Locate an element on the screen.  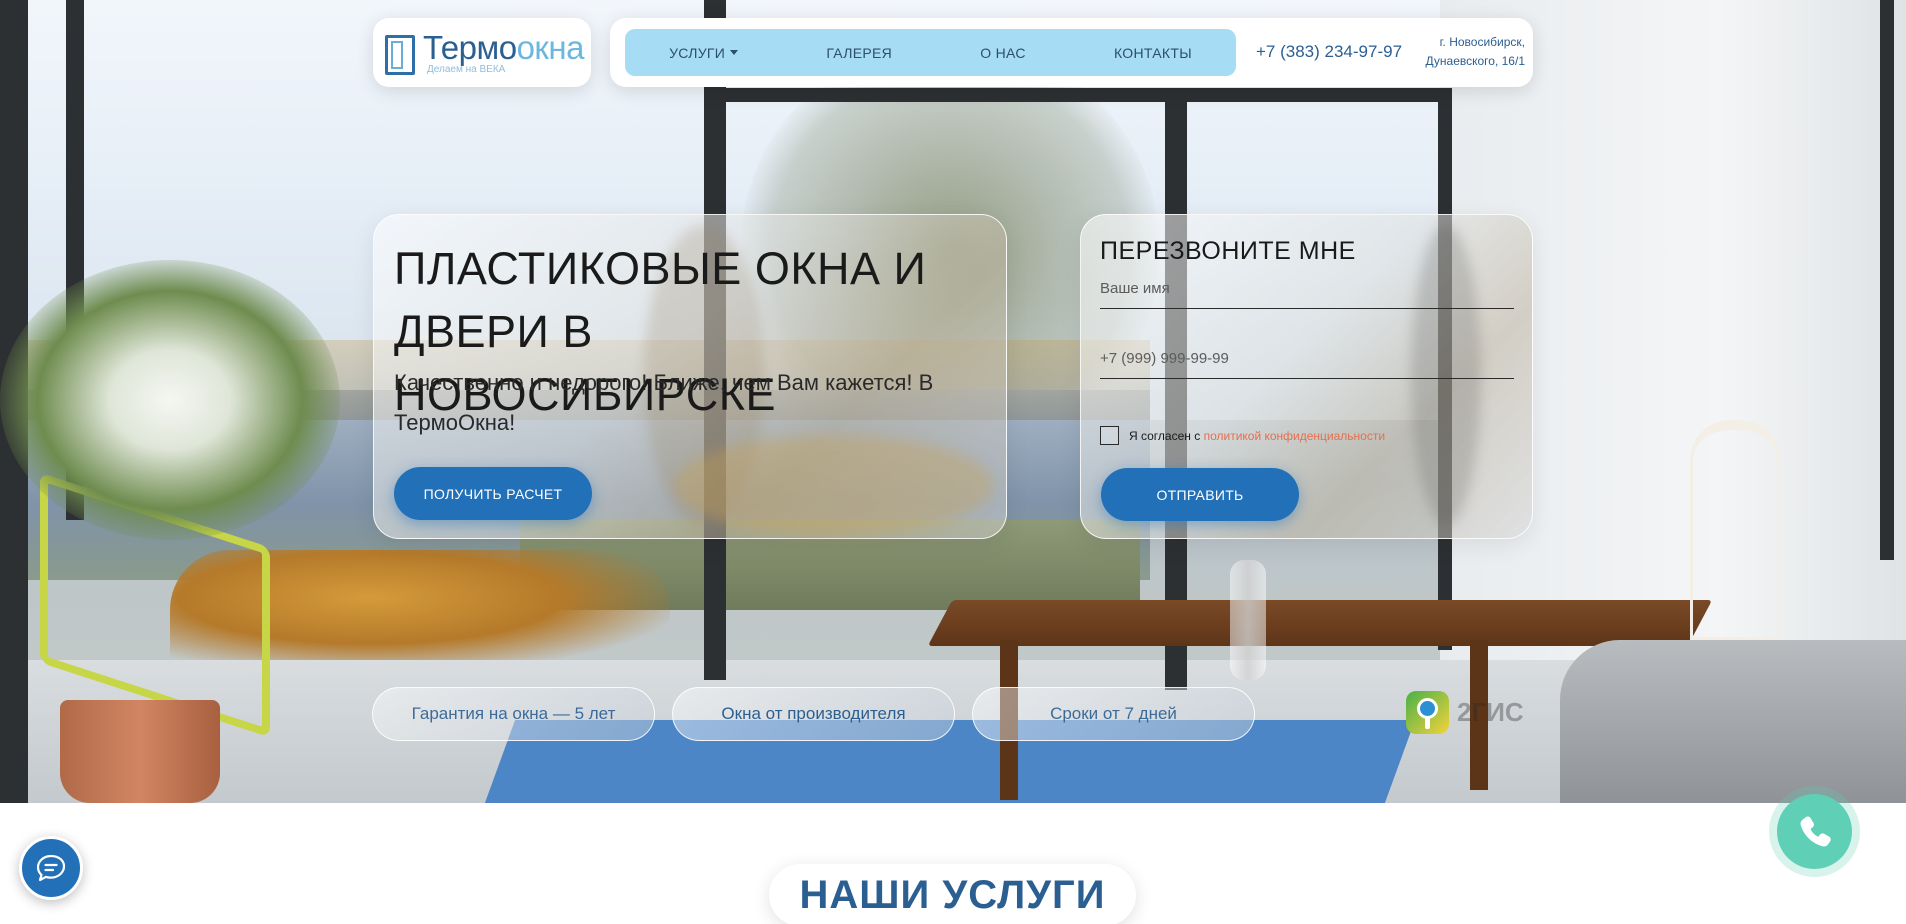
2gis-pin-icon is located at coordinates (1427, 712).